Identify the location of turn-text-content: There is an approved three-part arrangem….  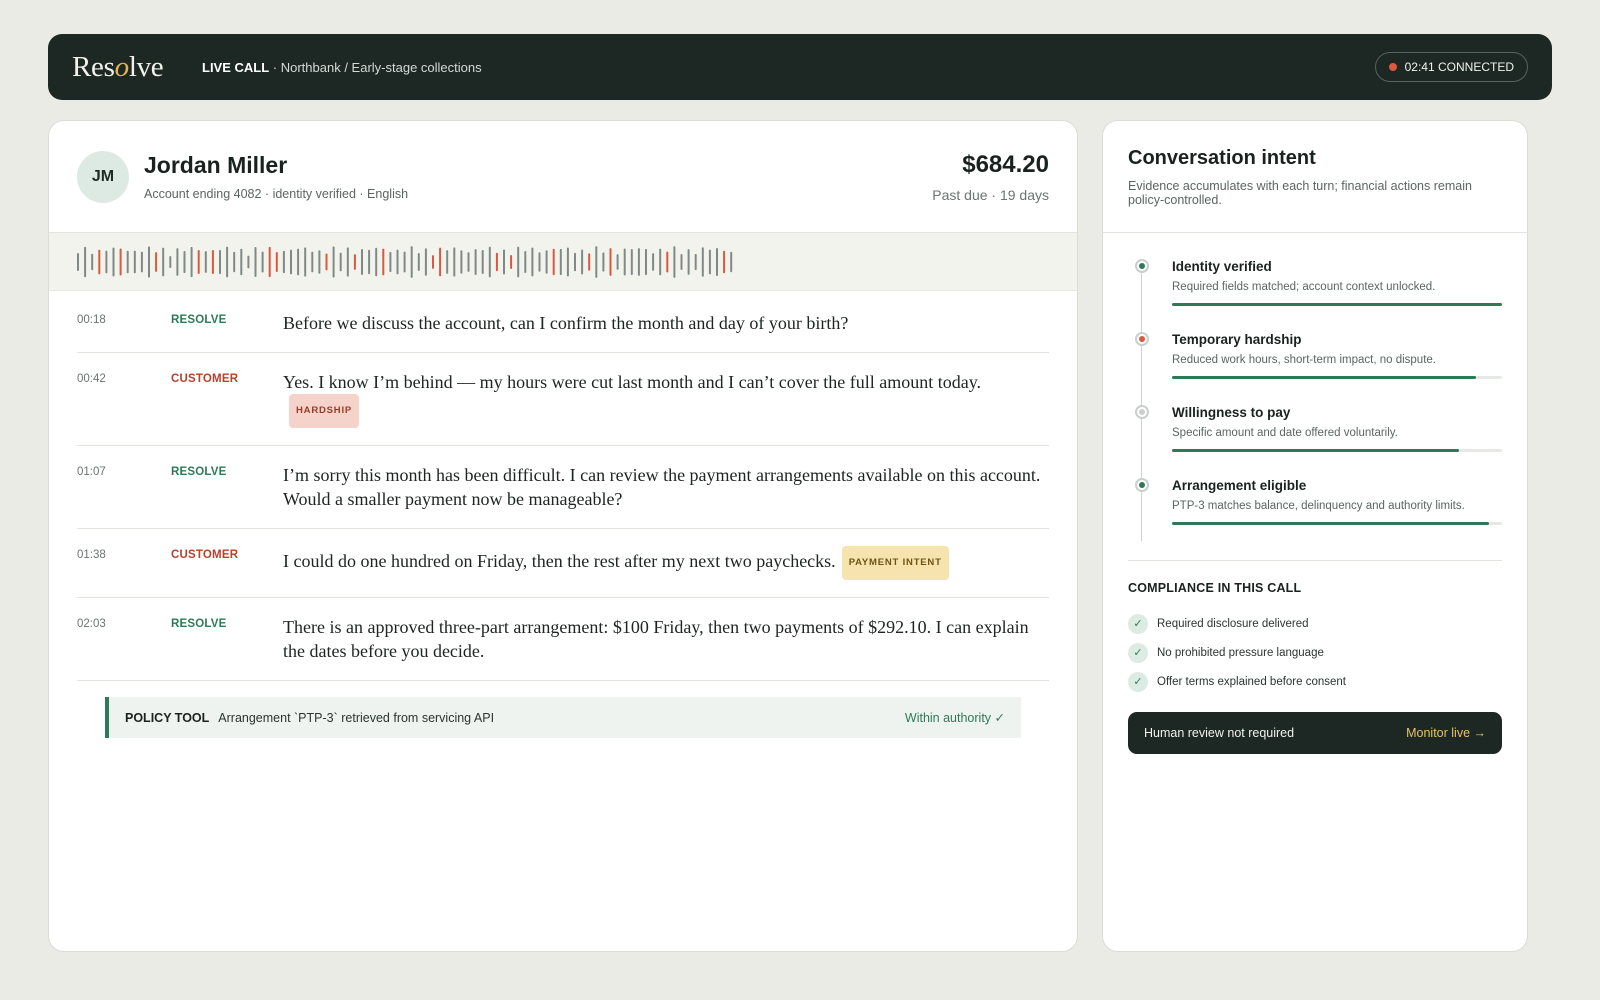
(656, 639).